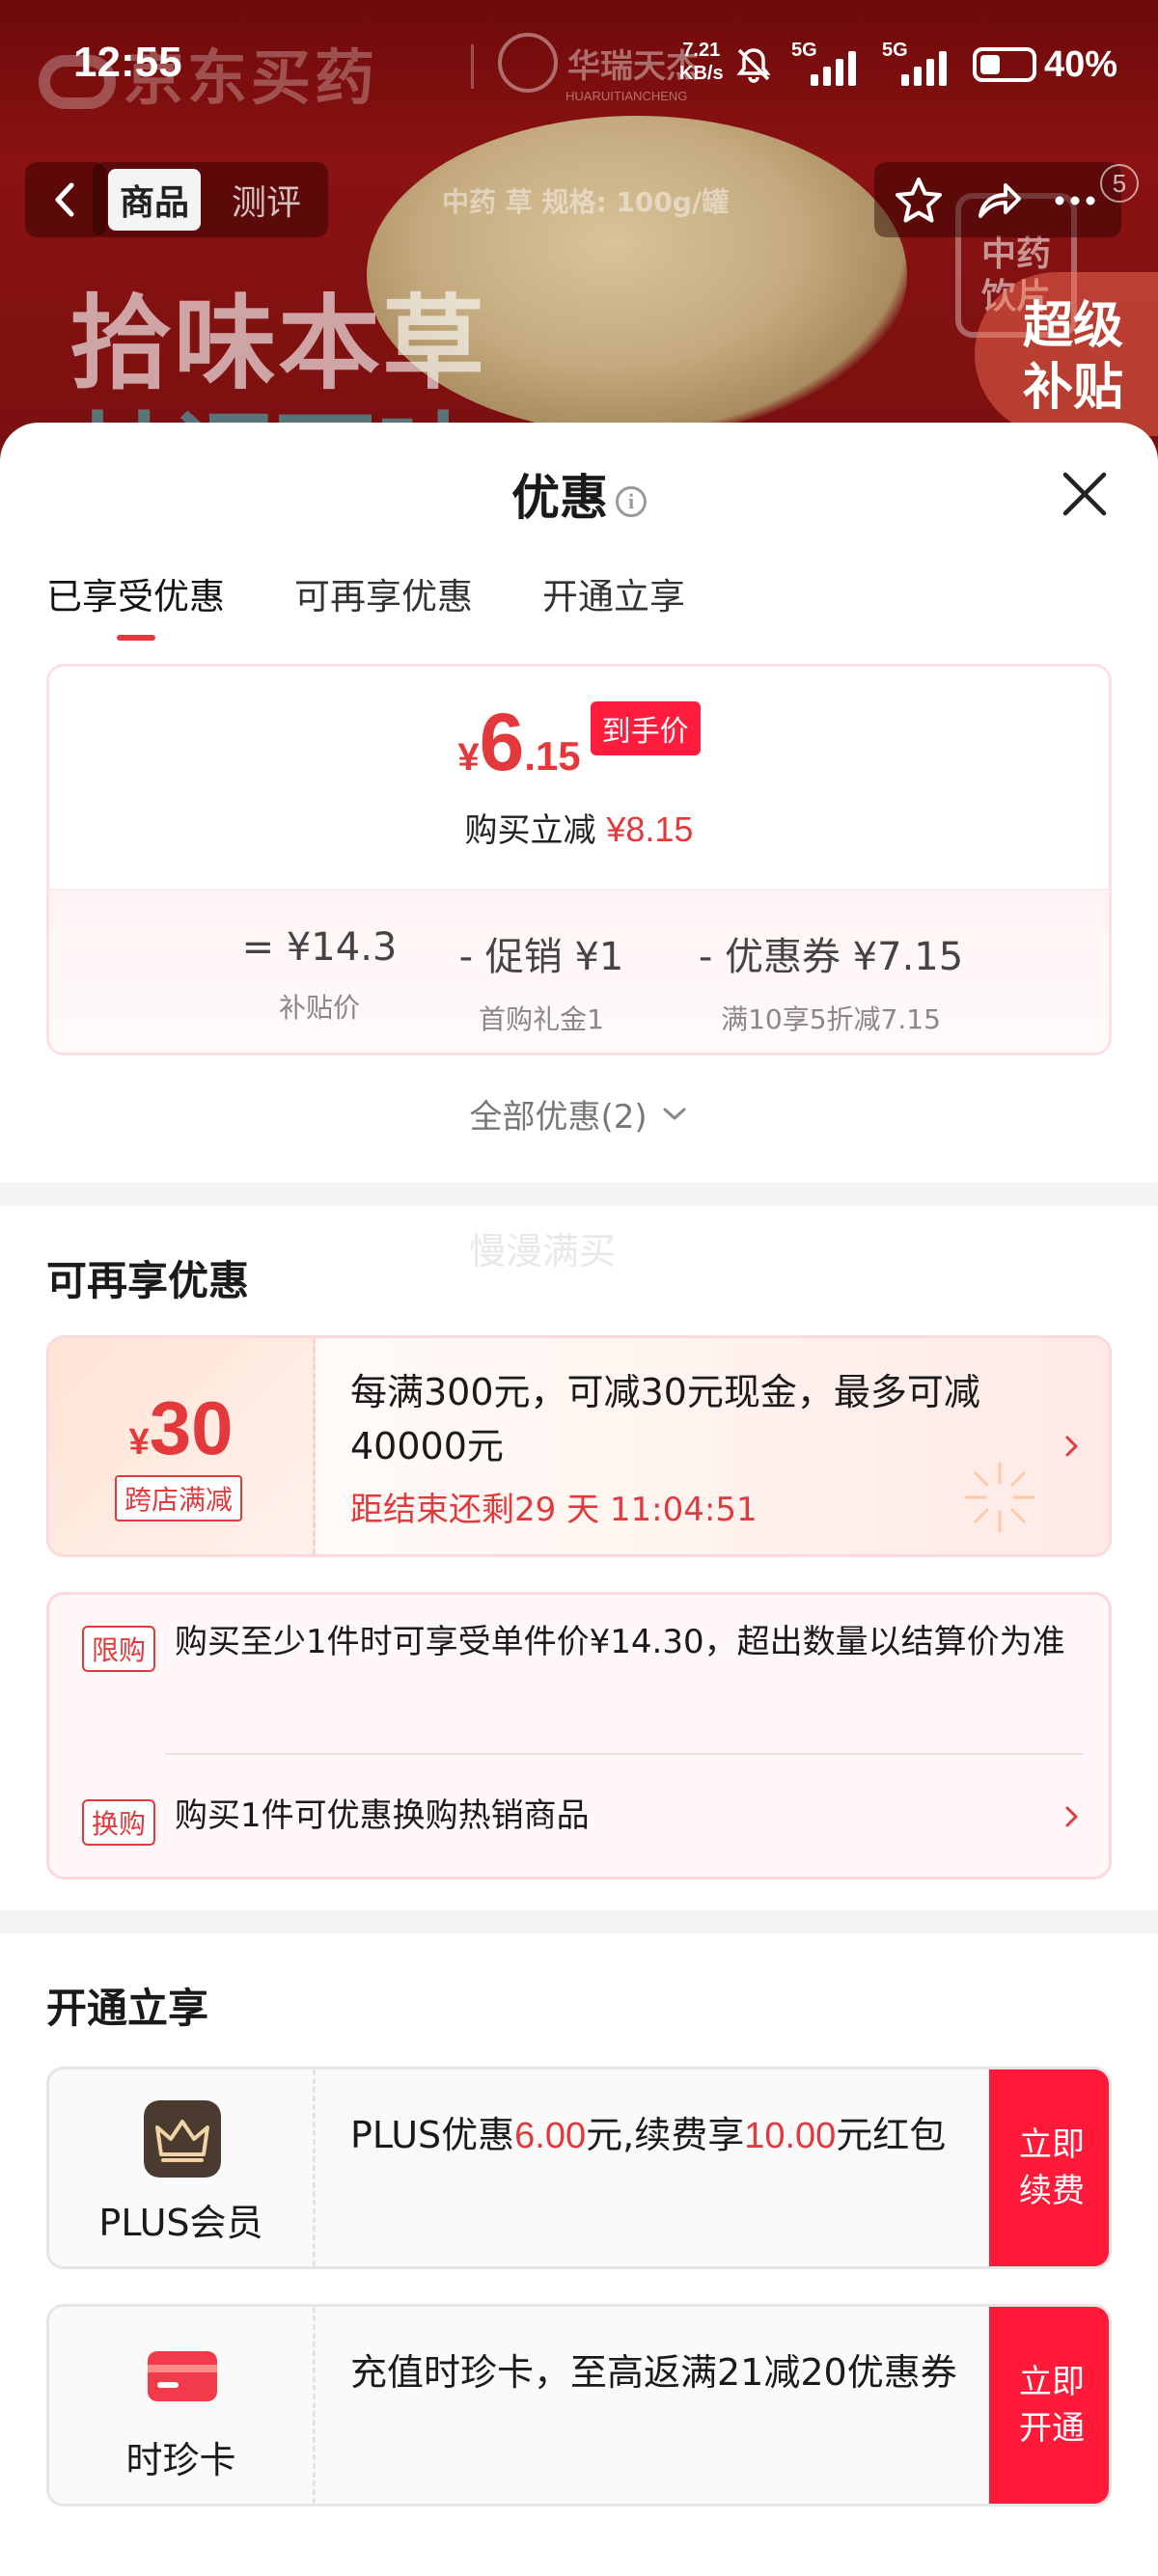 The height and width of the screenshot is (2576, 1158). I want to click on signal-2-icon: 5G, so click(918, 63).